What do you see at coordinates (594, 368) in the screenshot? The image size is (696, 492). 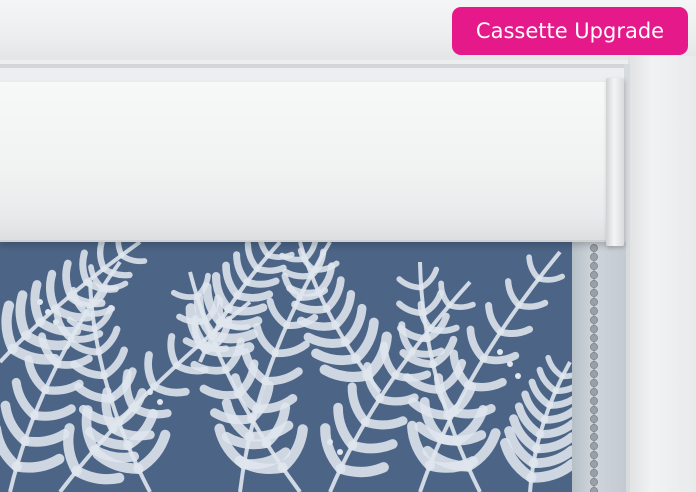 I see `bead-chain` at bounding box center [594, 368].